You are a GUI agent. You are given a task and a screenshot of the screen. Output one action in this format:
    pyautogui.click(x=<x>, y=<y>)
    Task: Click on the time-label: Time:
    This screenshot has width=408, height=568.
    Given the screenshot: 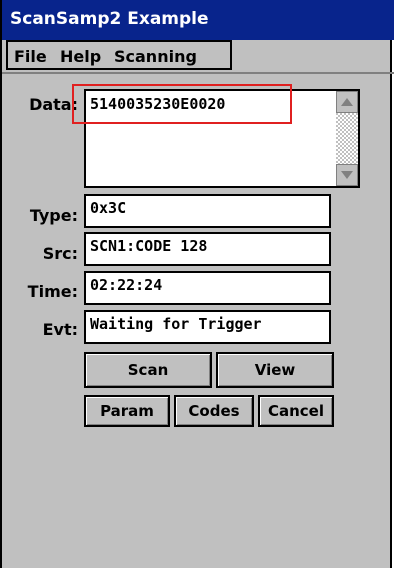 What is the action you would take?
    pyautogui.click(x=52, y=291)
    